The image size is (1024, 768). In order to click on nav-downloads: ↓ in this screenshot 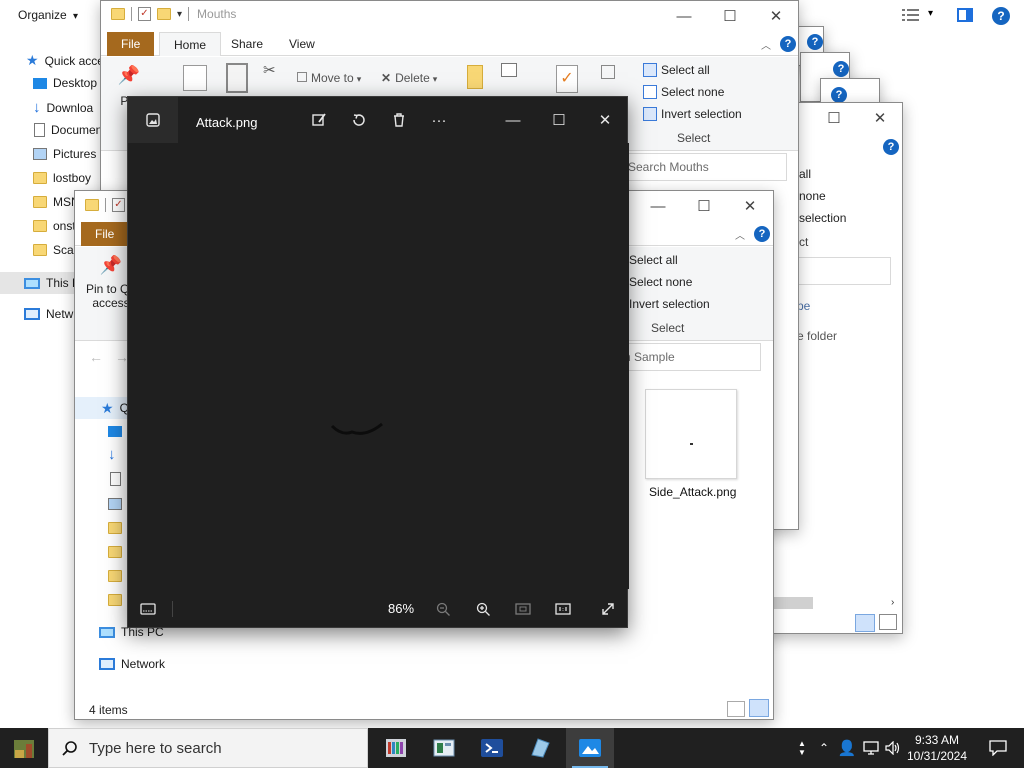, I will do `click(112, 454)`.